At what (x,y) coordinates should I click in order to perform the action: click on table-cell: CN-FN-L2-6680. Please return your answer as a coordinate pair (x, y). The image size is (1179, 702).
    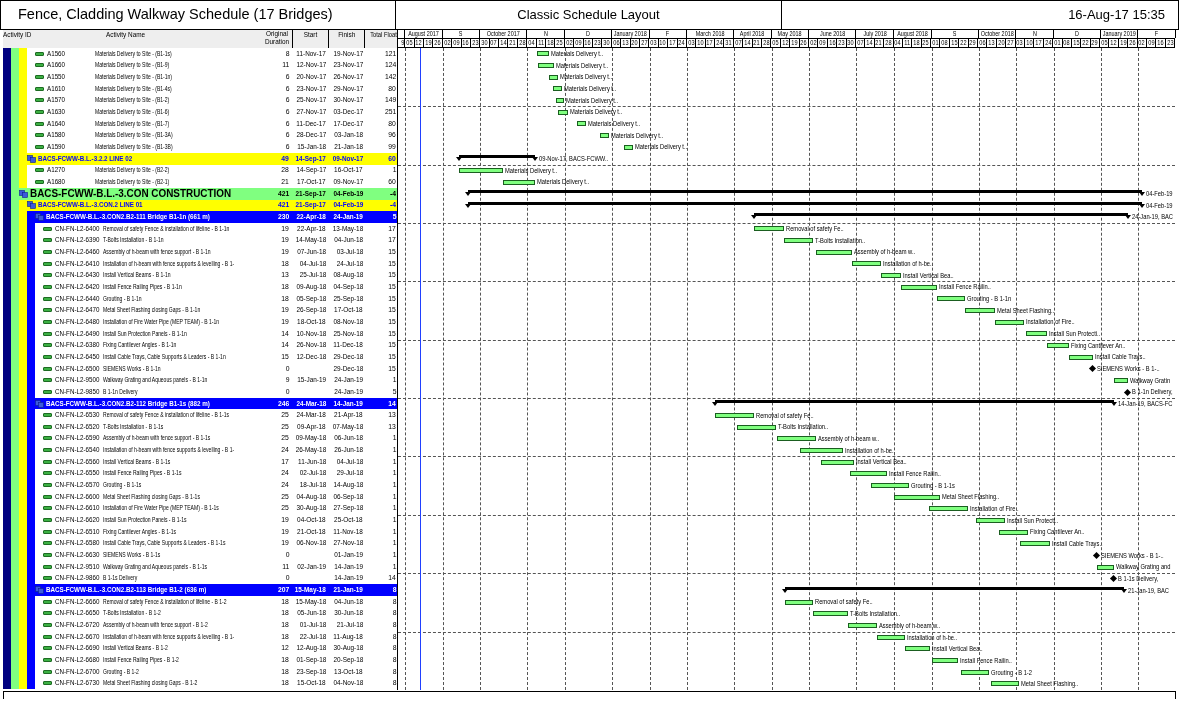
    Looking at the image, I should click on (77, 659).